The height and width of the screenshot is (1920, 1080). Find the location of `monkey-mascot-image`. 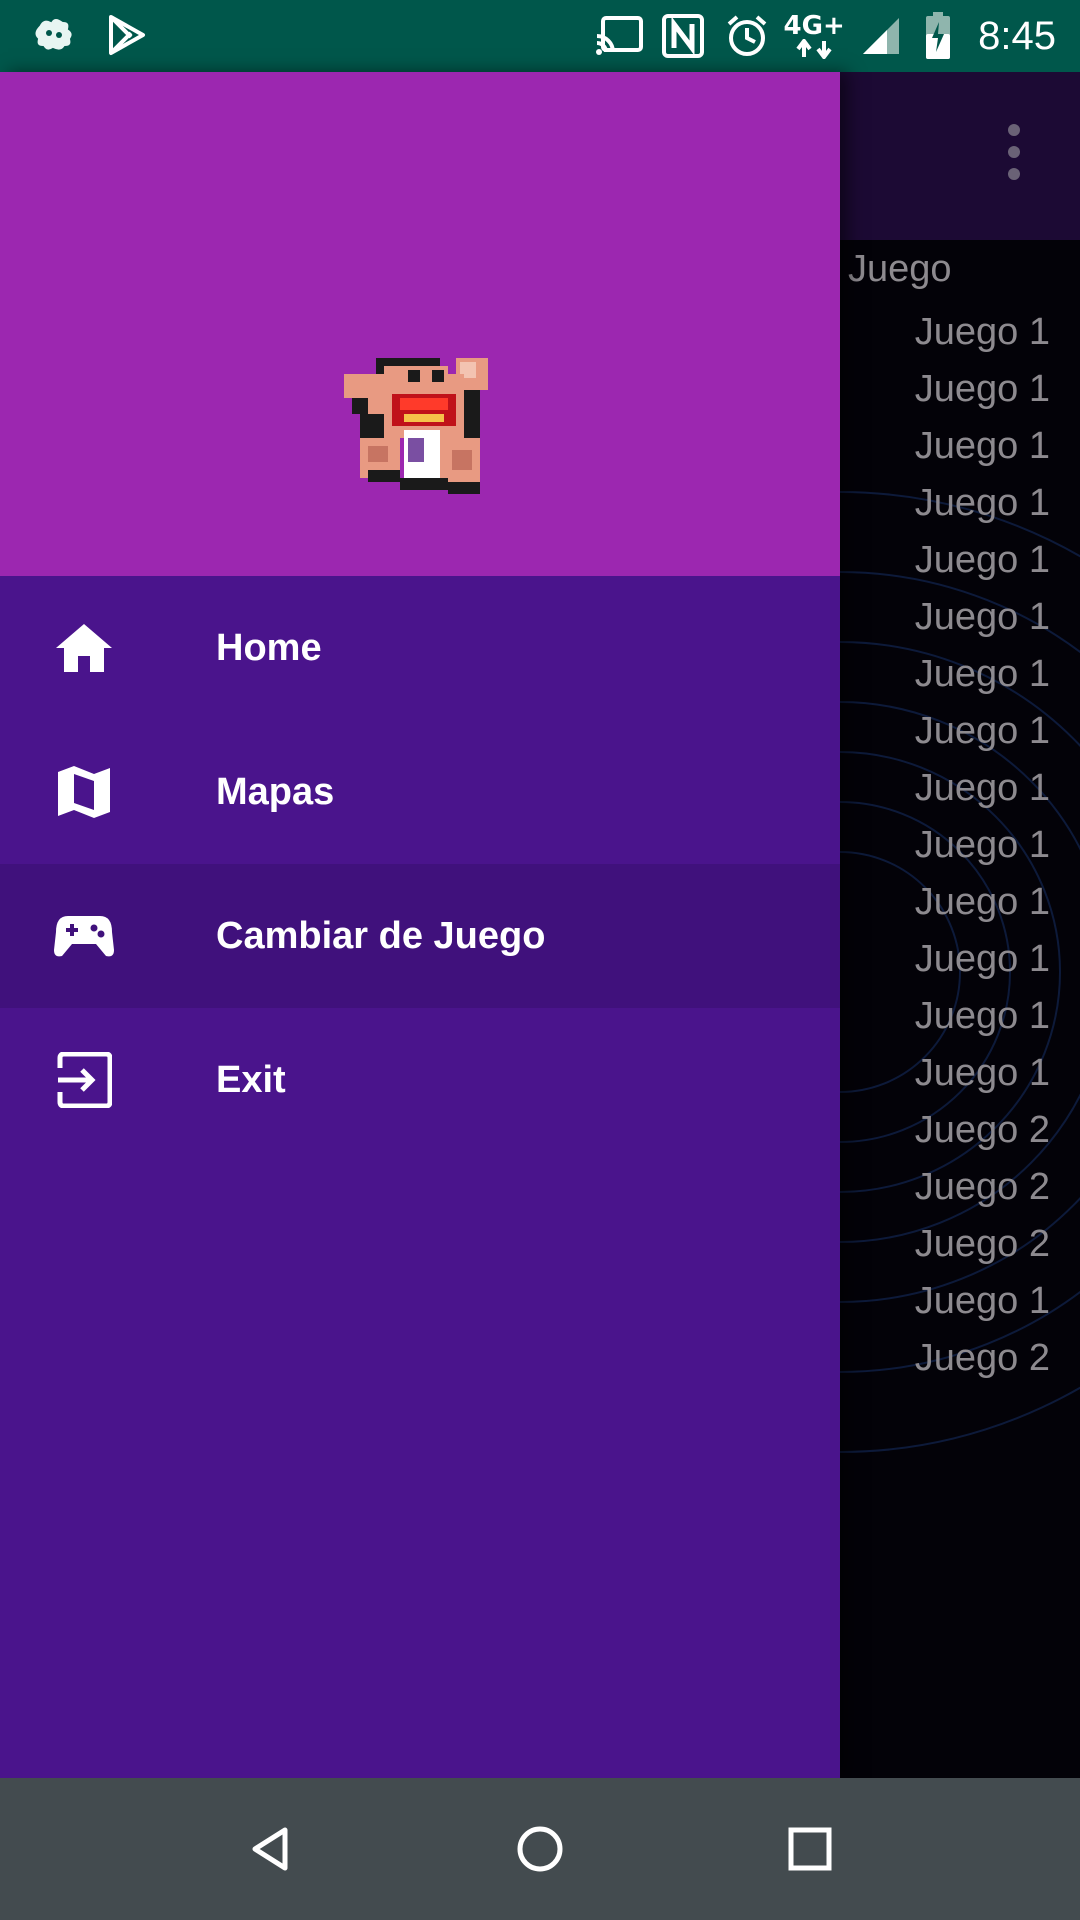

monkey-mascot-image is located at coordinates (416, 426).